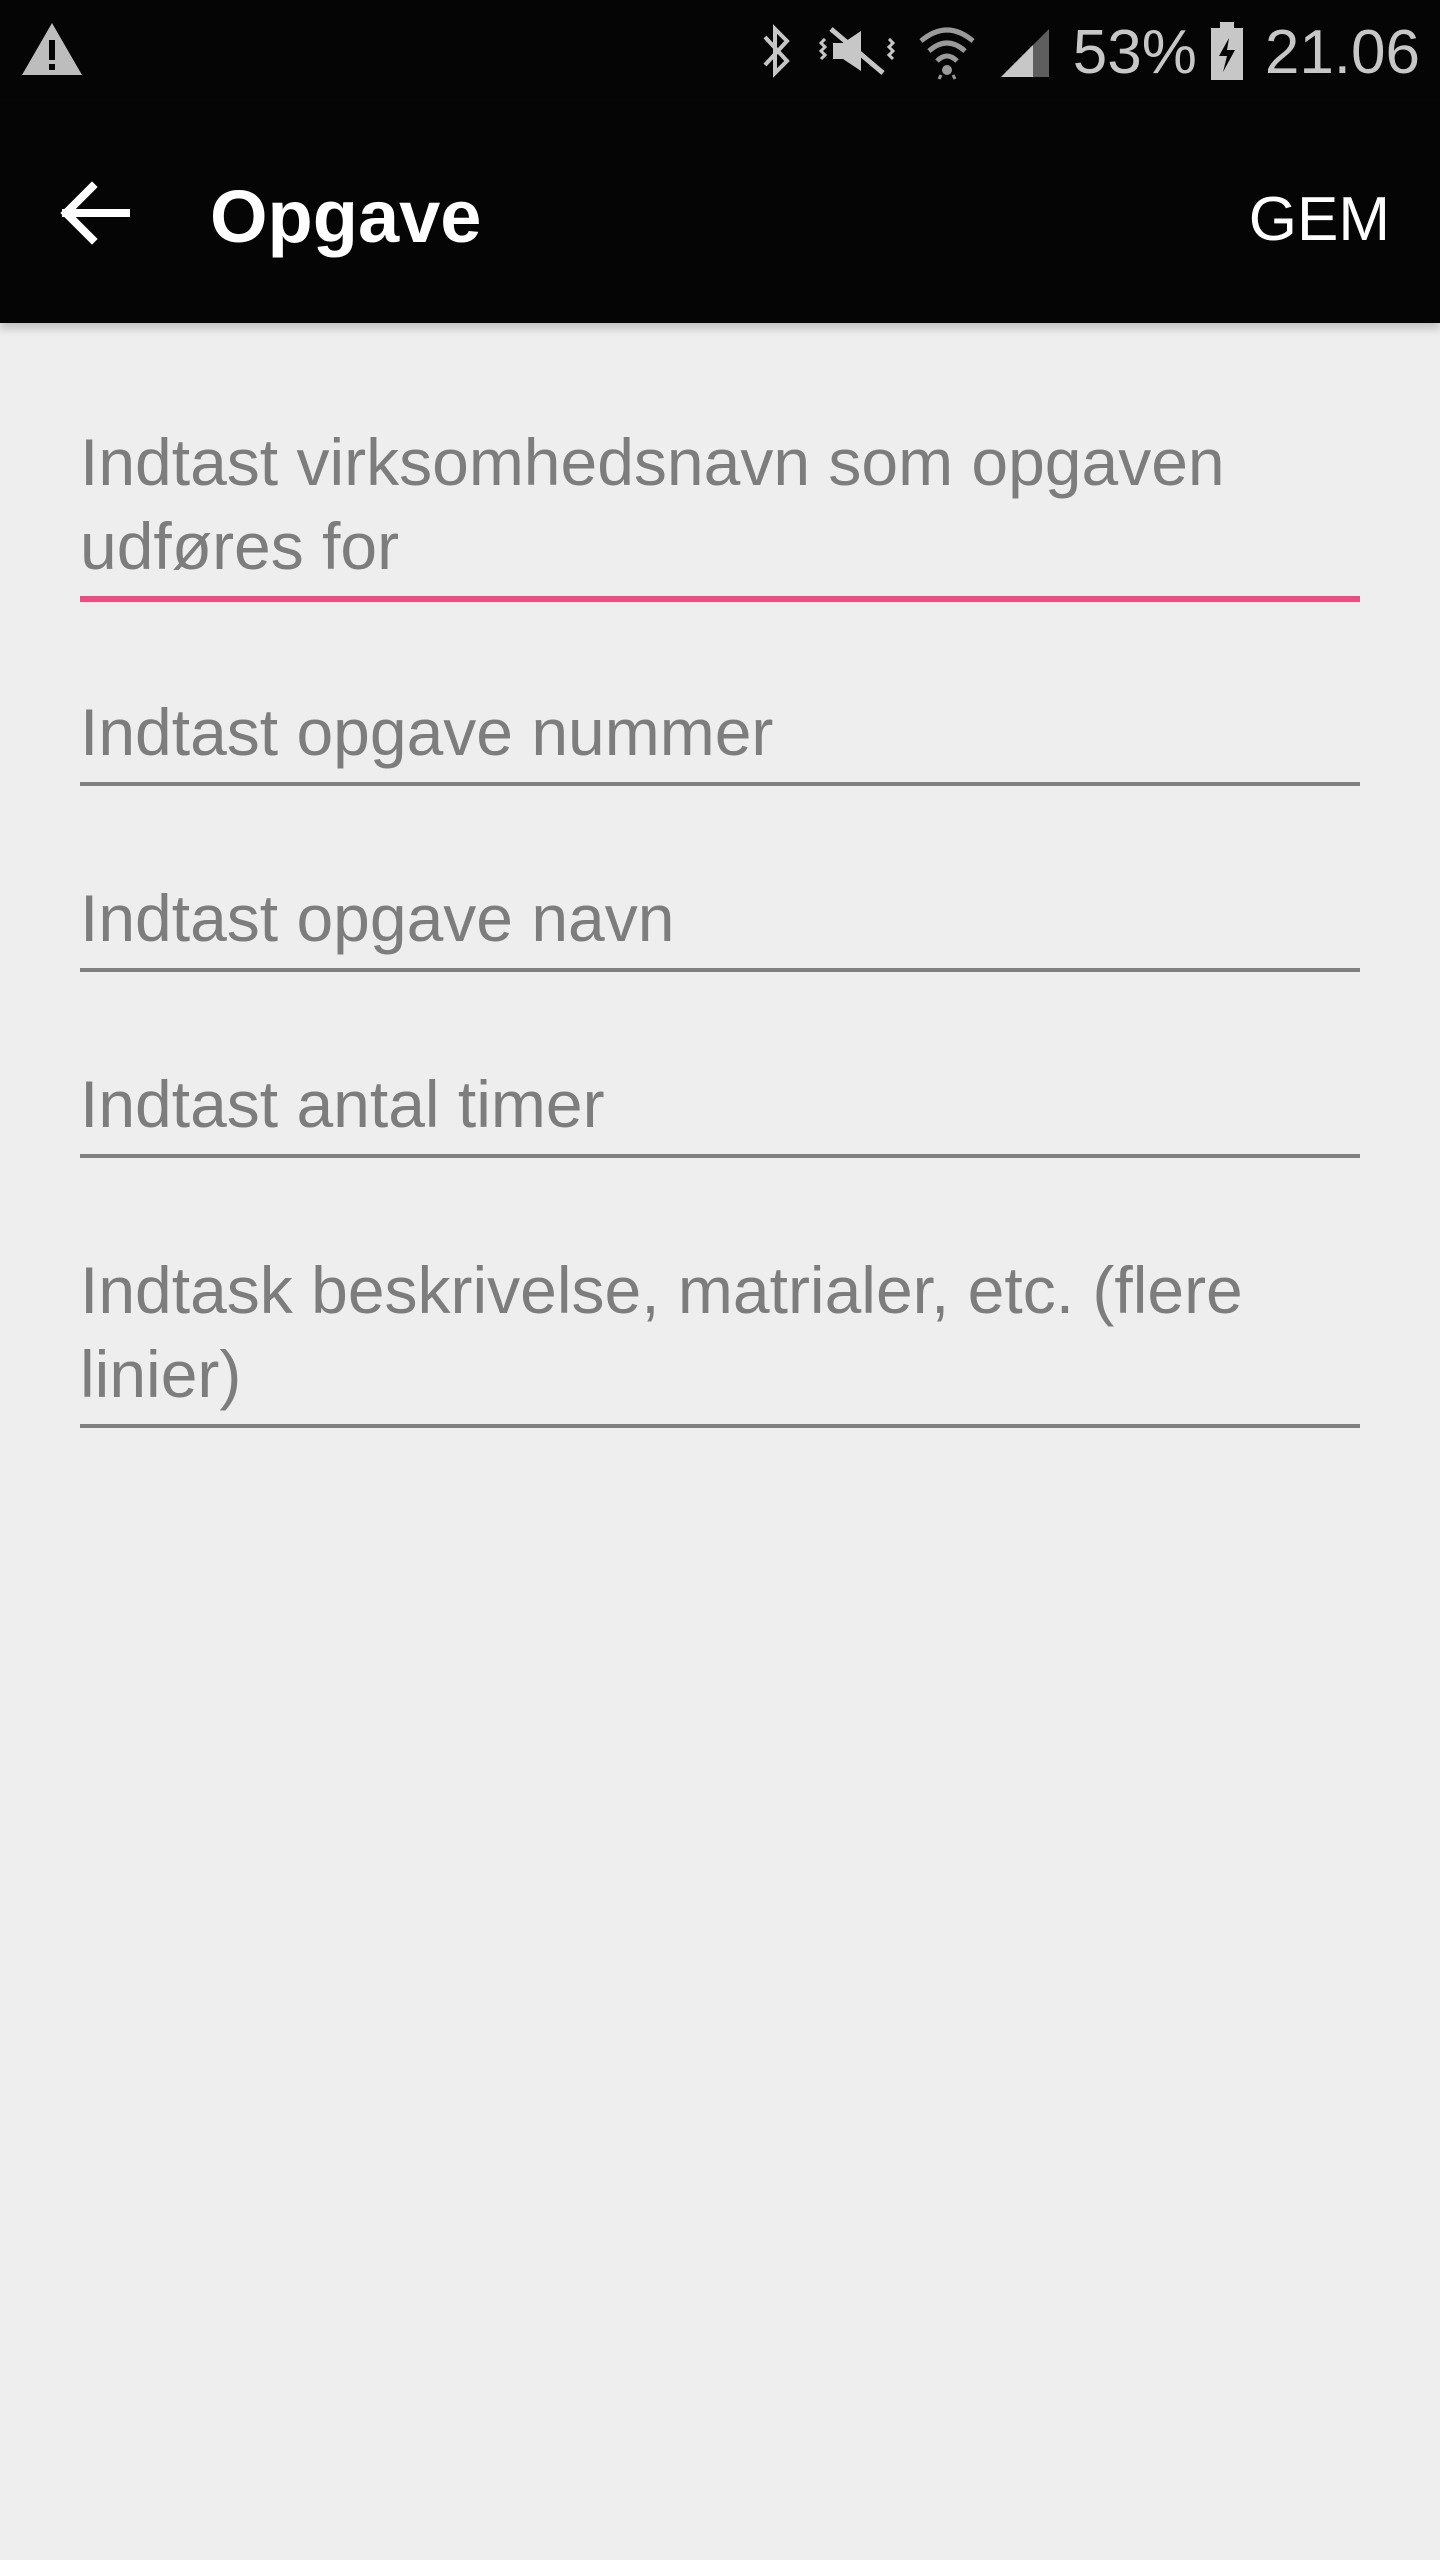  What do you see at coordinates (1134, 52) in the screenshot?
I see `battery-percentage: 53%` at bounding box center [1134, 52].